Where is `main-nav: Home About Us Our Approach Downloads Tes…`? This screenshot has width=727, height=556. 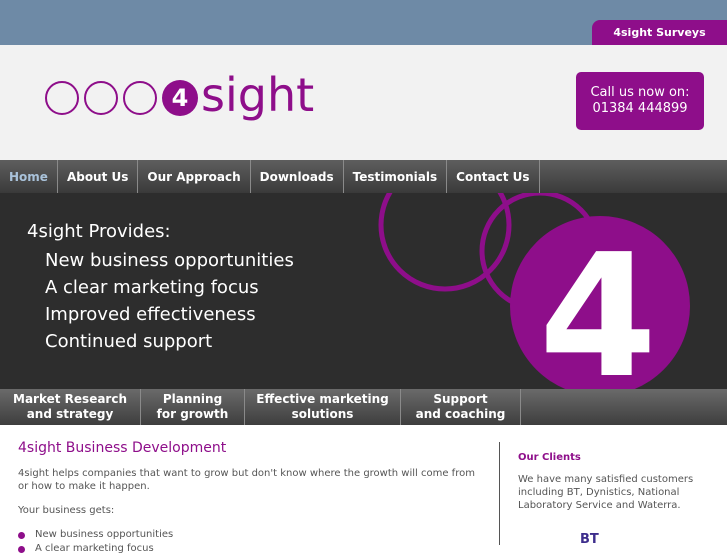
main-nav: Home About Us Our Approach Downloads Tes… is located at coordinates (363, 176).